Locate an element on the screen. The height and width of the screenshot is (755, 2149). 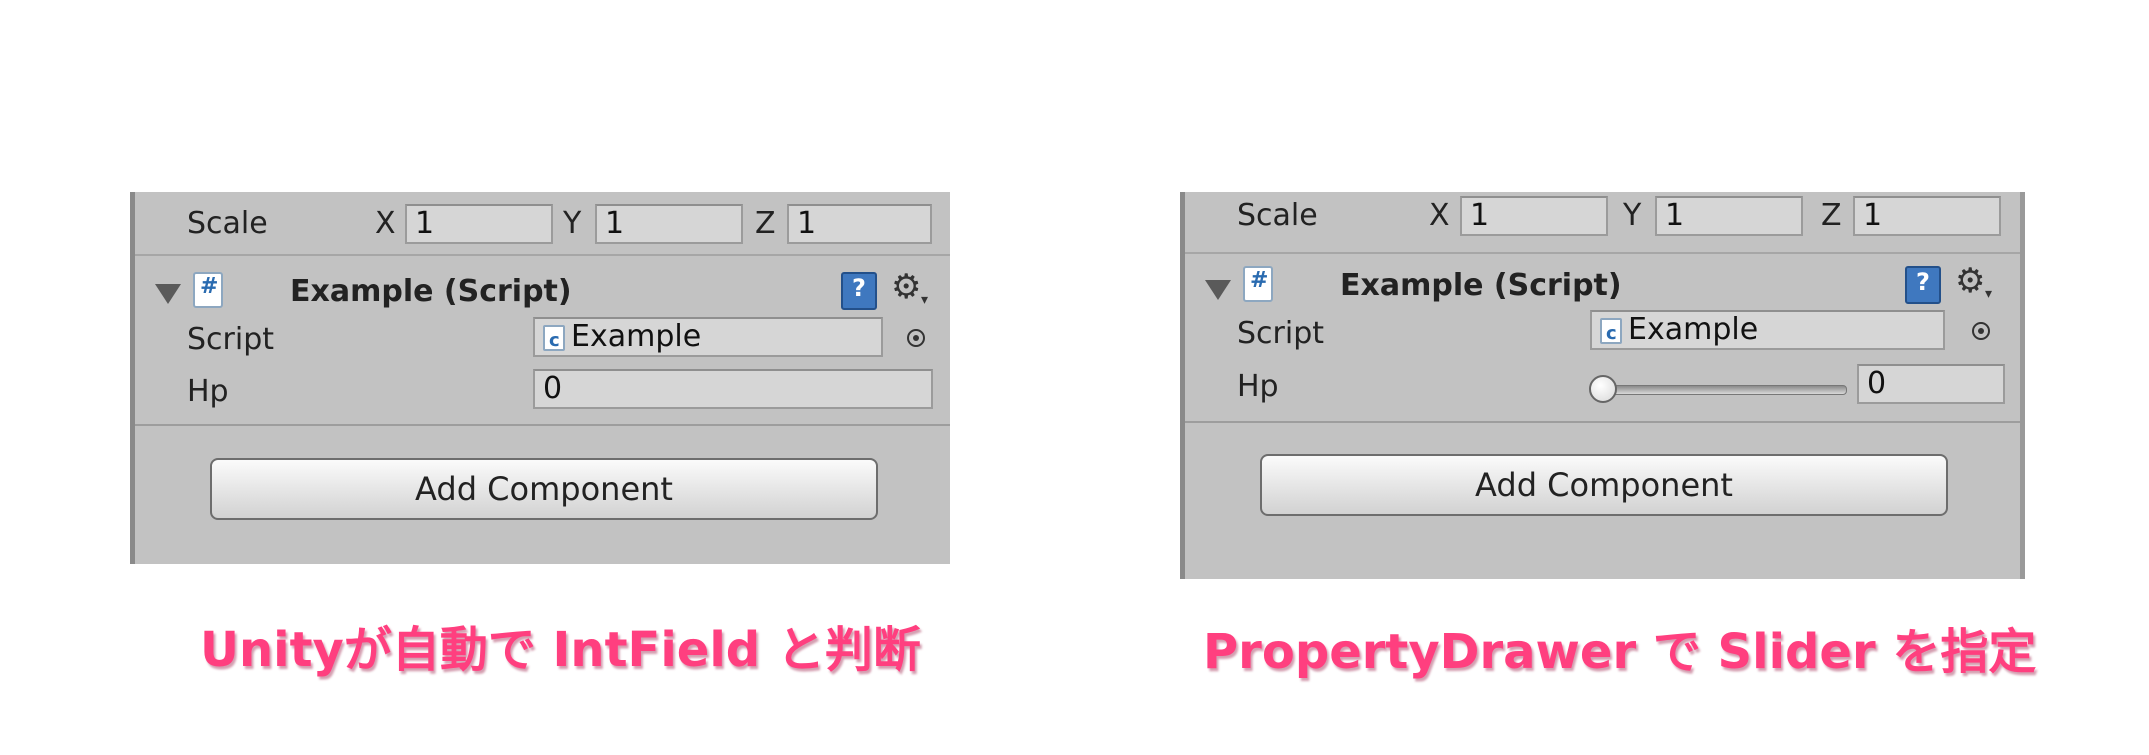
hp-slider-track is located at coordinates (1720, 390).